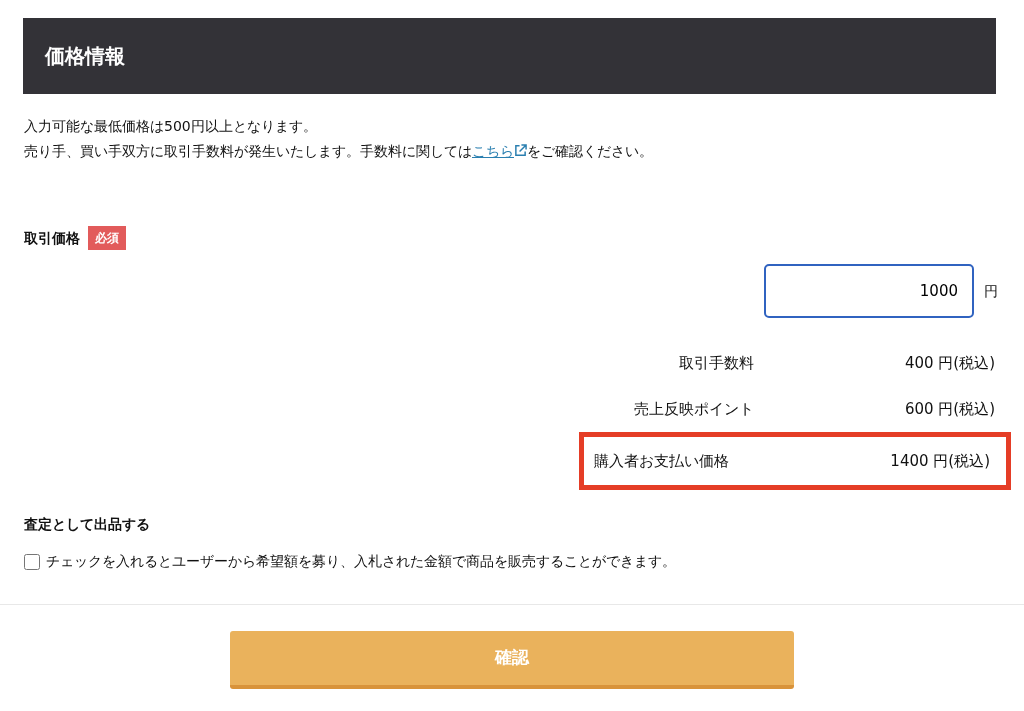 This screenshot has width=1024, height=711. What do you see at coordinates (949, 409) in the screenshot?
I see `fee-value: 600 円(税込)` at bounding box center [949, 409].